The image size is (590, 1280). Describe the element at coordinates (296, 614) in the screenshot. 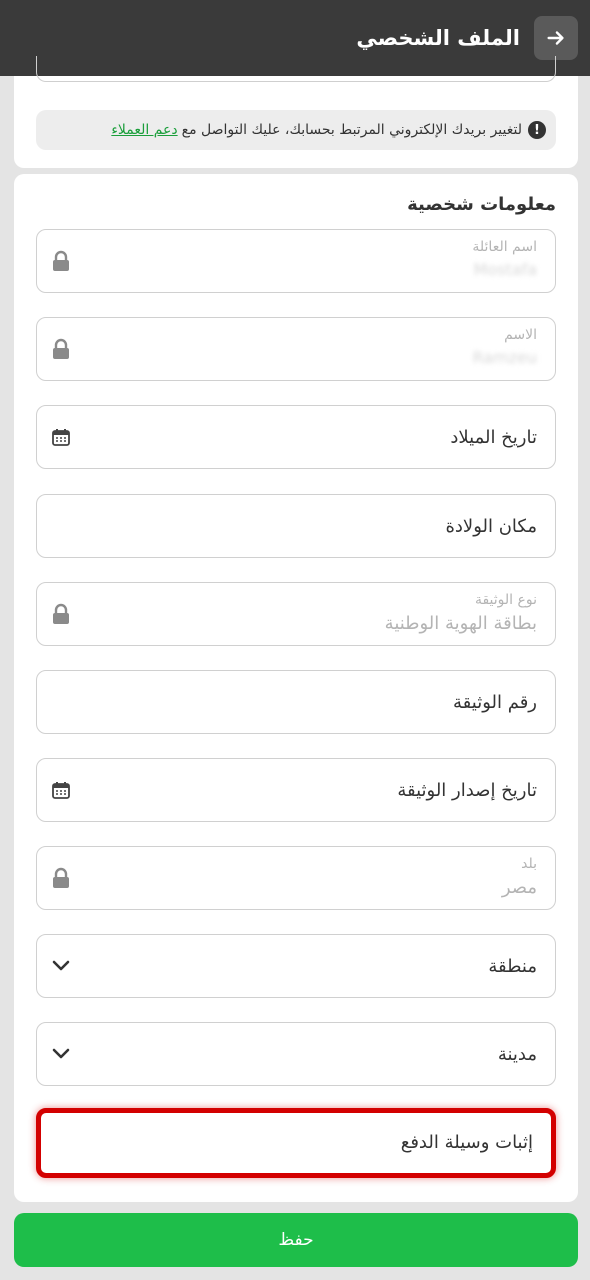

I see `document-type-field: نوع الوثيقة بطاقة الهوية الوطنية` at that location.